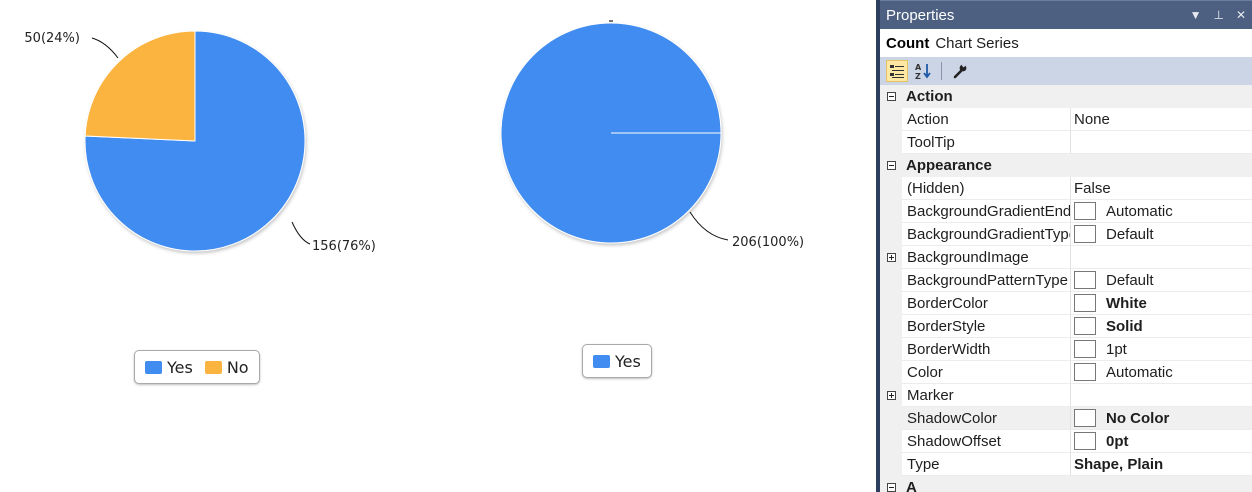 The image size is (1252, 492). What do you see at coordinates (1161, 188) in the screenshot?
I see `property-value: False` at bounding box center [1161, 188].